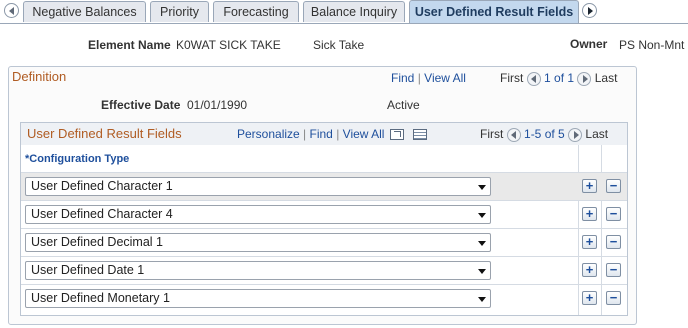 The image size is (688, 328). I want to click on definition-find-link: Find, so click(402, 78).